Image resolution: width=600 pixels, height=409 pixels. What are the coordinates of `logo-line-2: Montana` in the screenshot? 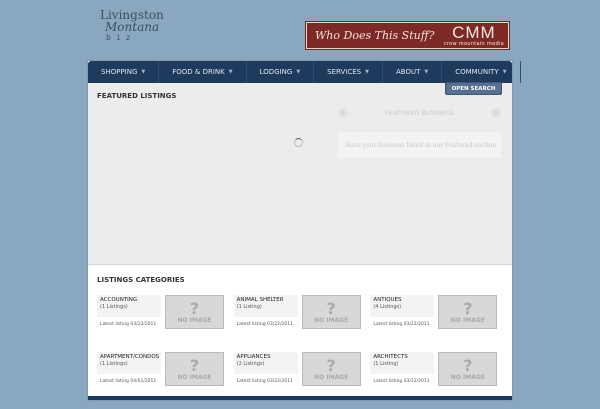 It's located at (132, 27).